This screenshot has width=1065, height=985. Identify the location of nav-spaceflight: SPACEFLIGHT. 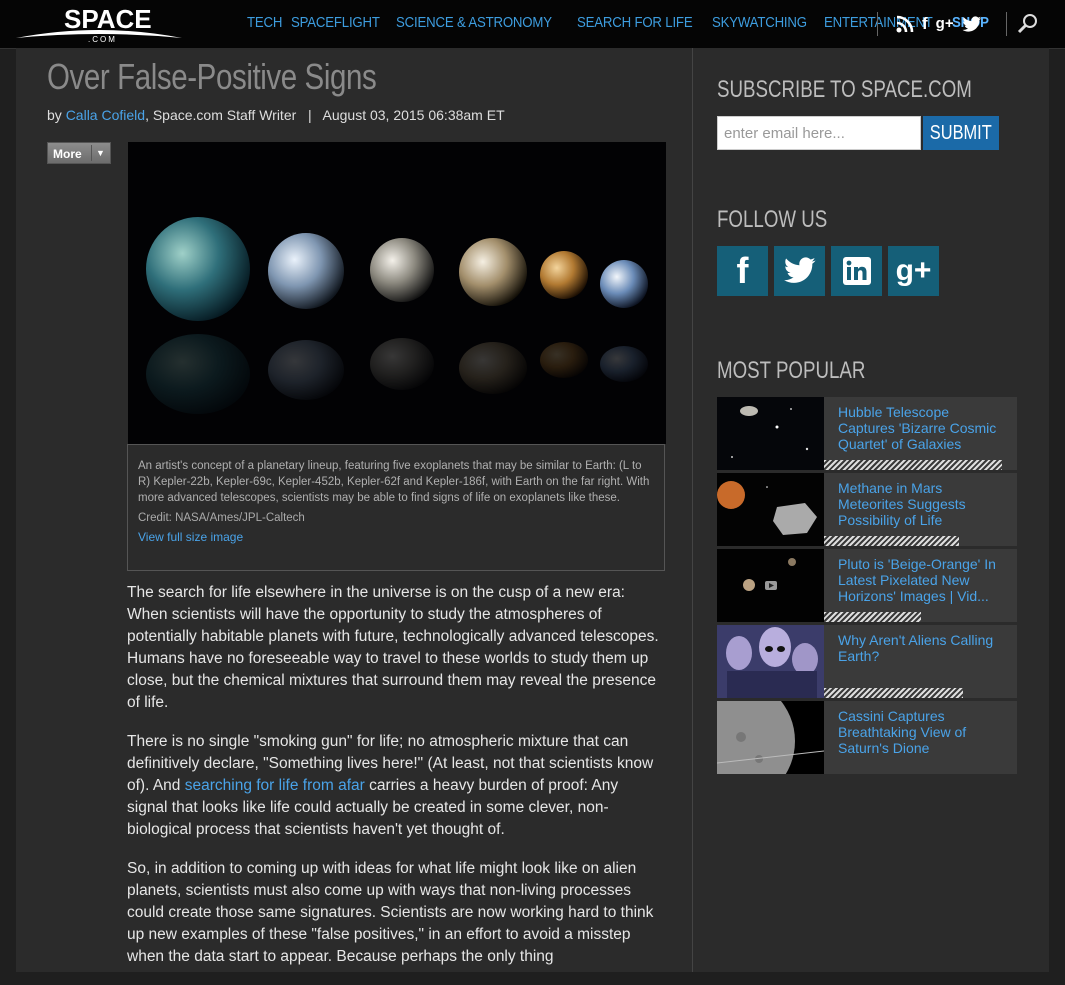
(335, 22).